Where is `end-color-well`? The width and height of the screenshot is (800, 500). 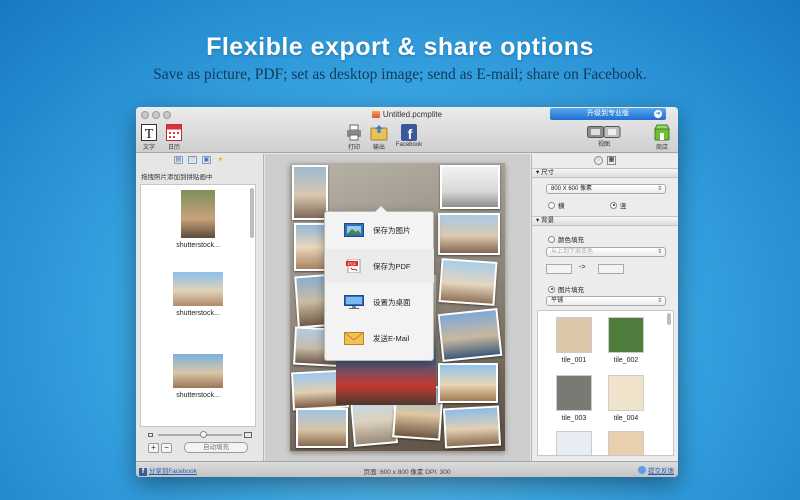 end-color-well is located at coordinates (611, 269).